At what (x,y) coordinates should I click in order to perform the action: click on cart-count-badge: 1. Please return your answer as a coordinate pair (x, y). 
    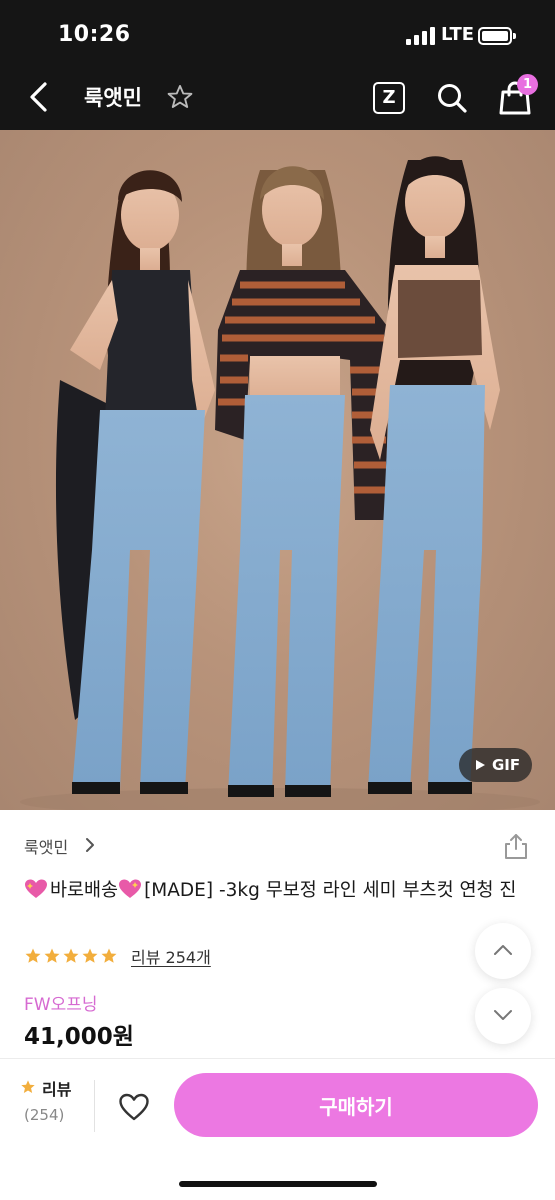
    Looking at the image, I should click on (527, 84).